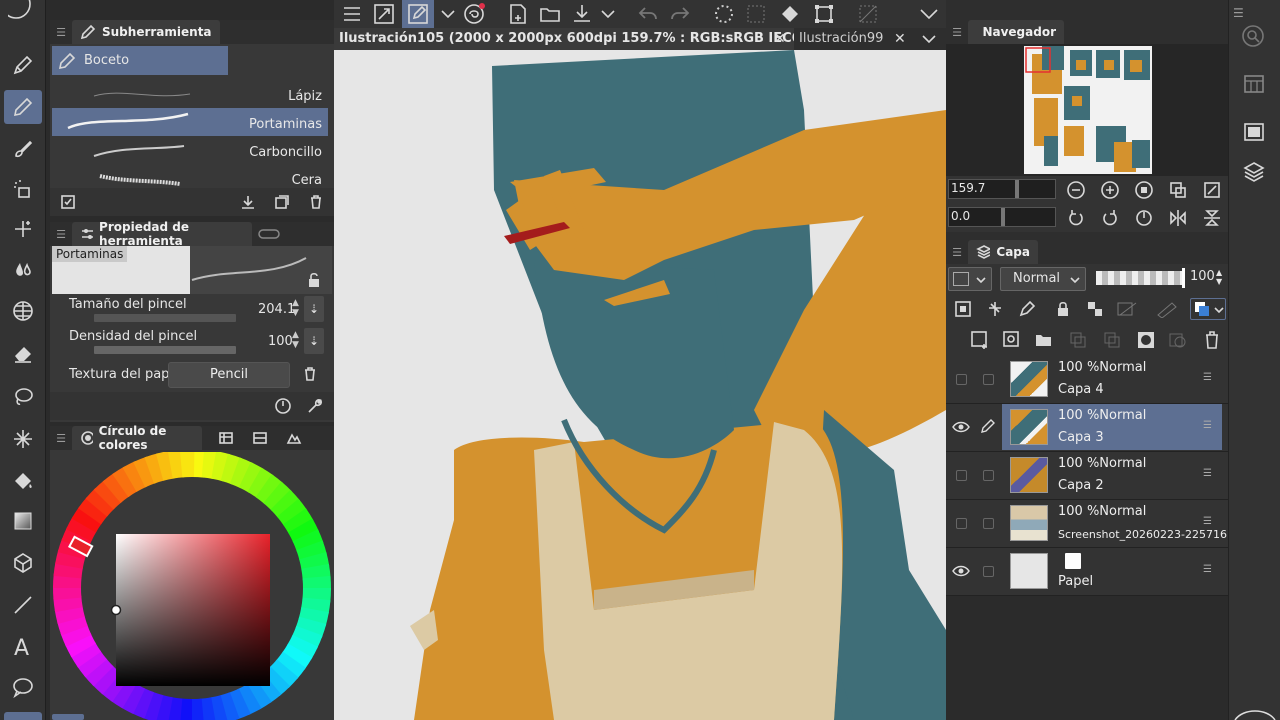  I want to click on color-wheel, so click(192, 586).